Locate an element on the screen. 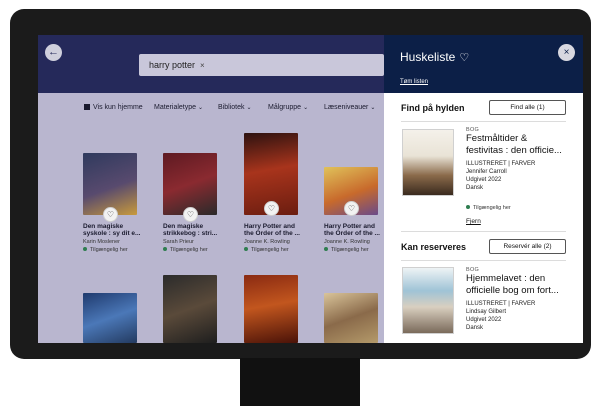 Image resolution: width=600 pixels, height=406 pixels. show-home-checkbox: Vis kun hjemme is located at coordinates (113, 107).